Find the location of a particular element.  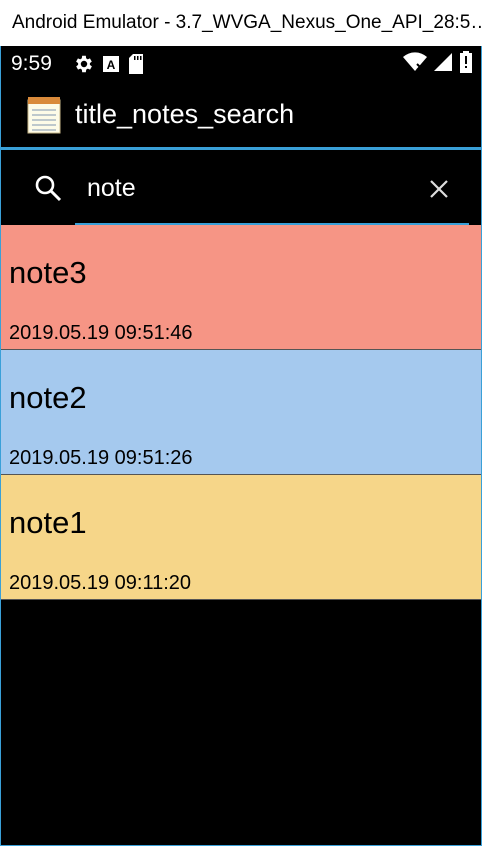

status-right-icons is located at coordinates (438, 64).